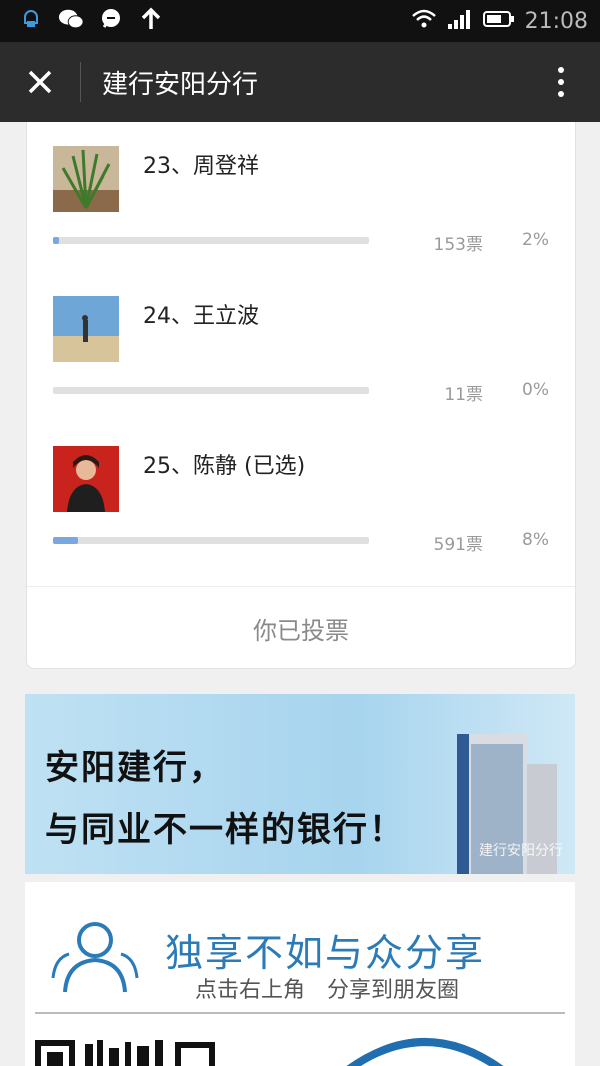 This screenshot has height=1066, width=600. I want to click on nav-bar: 建行安阳分行, so click(300, 82).